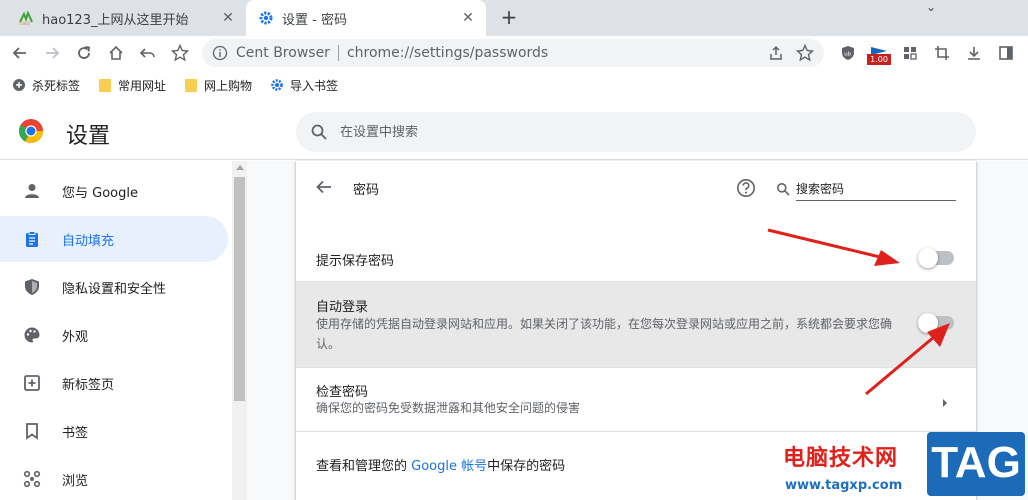  What do you see at coordinates (56, 85) in the screenshot?
I see `bookmark-label: 杀死标签` at bounding box center [56, 85].